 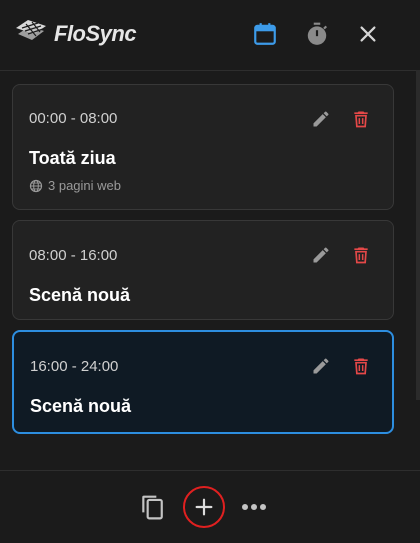 What do you see at coordinates (152, 507) in the screenshot?
I see `copy-icon` at bounding box center [152, 507].